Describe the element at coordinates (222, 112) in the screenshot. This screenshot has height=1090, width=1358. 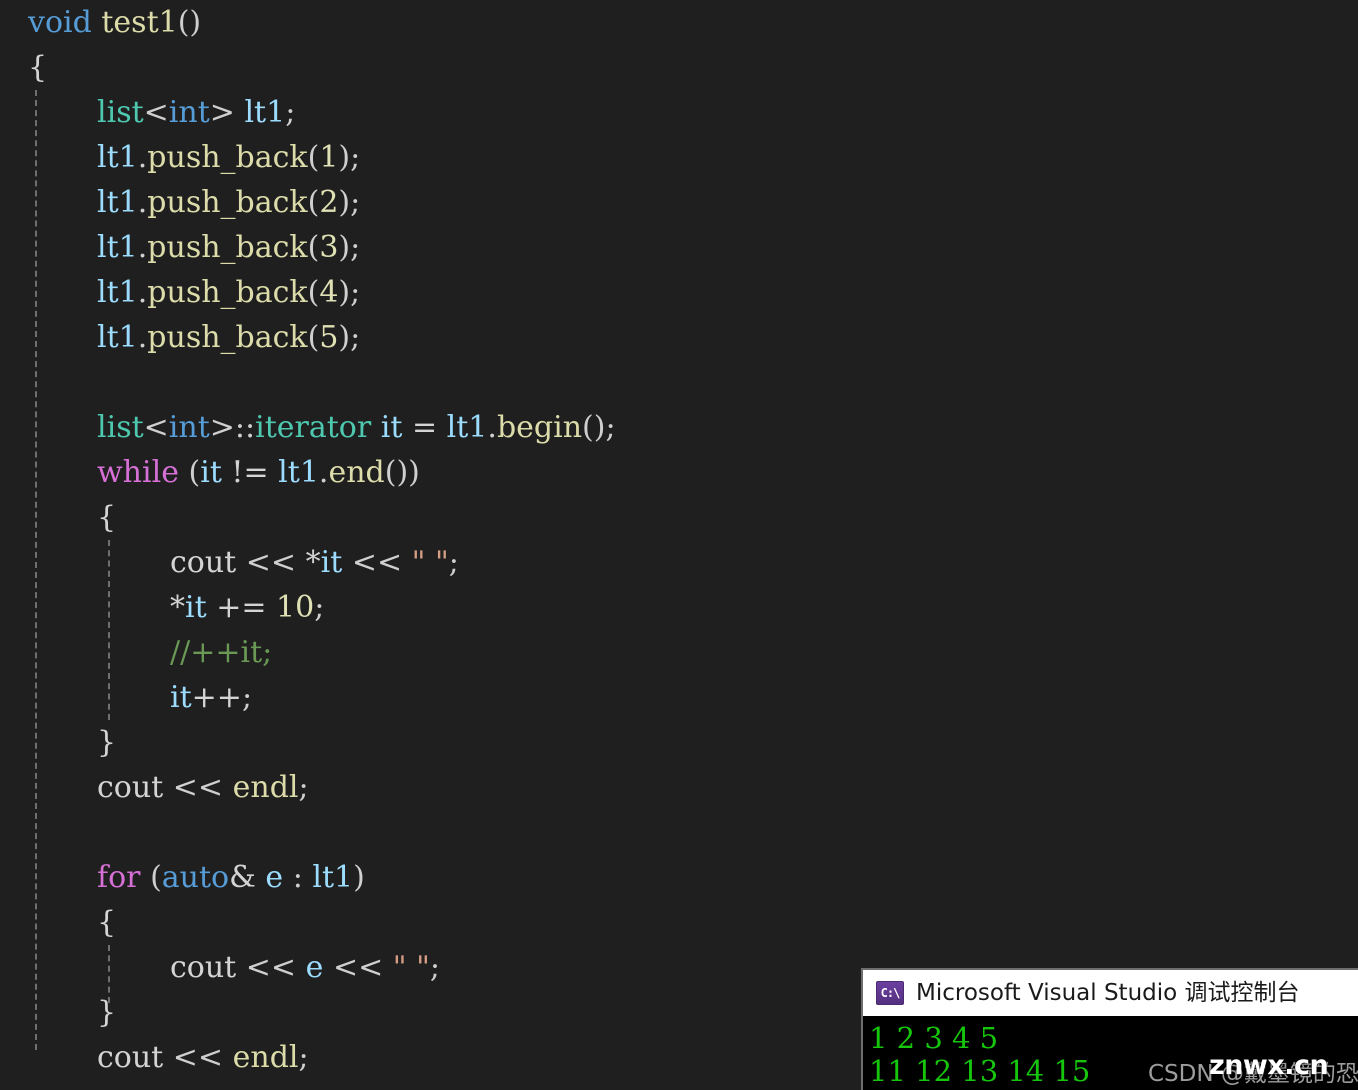
I see `code-token: >` at that location.